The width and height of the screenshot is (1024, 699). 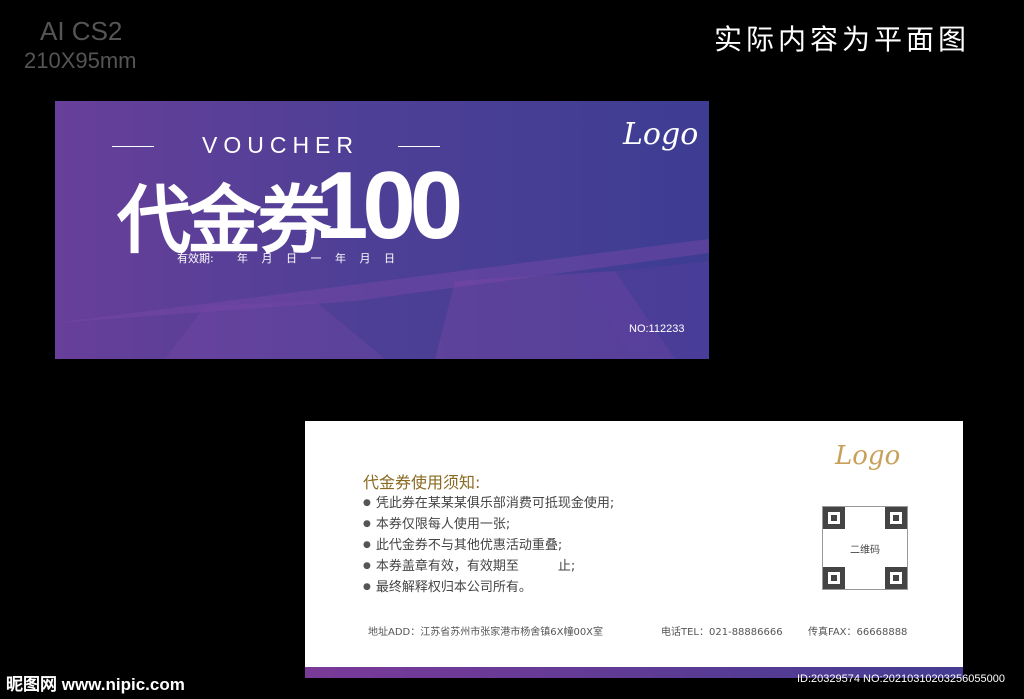 I want to click on fax: 传真FAX：66668888, so click(x=858, y=632).